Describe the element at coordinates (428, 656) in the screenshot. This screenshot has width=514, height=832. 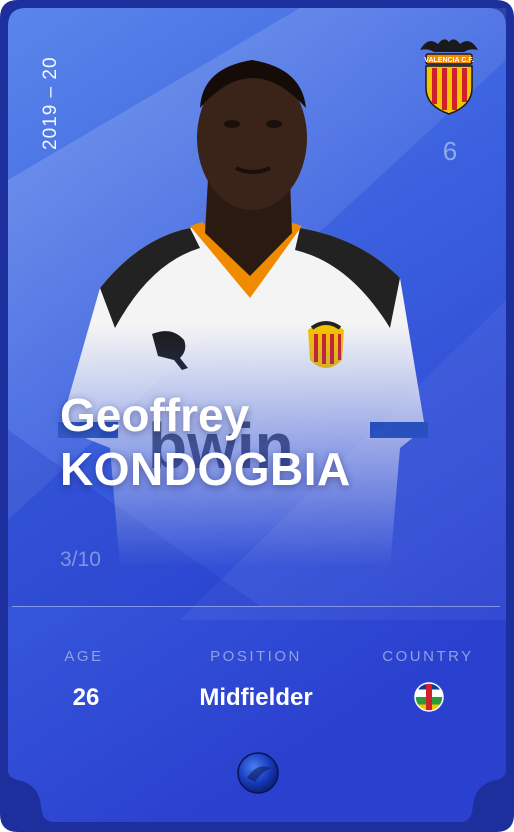
I see `country-label: COUNTRY` at that location.